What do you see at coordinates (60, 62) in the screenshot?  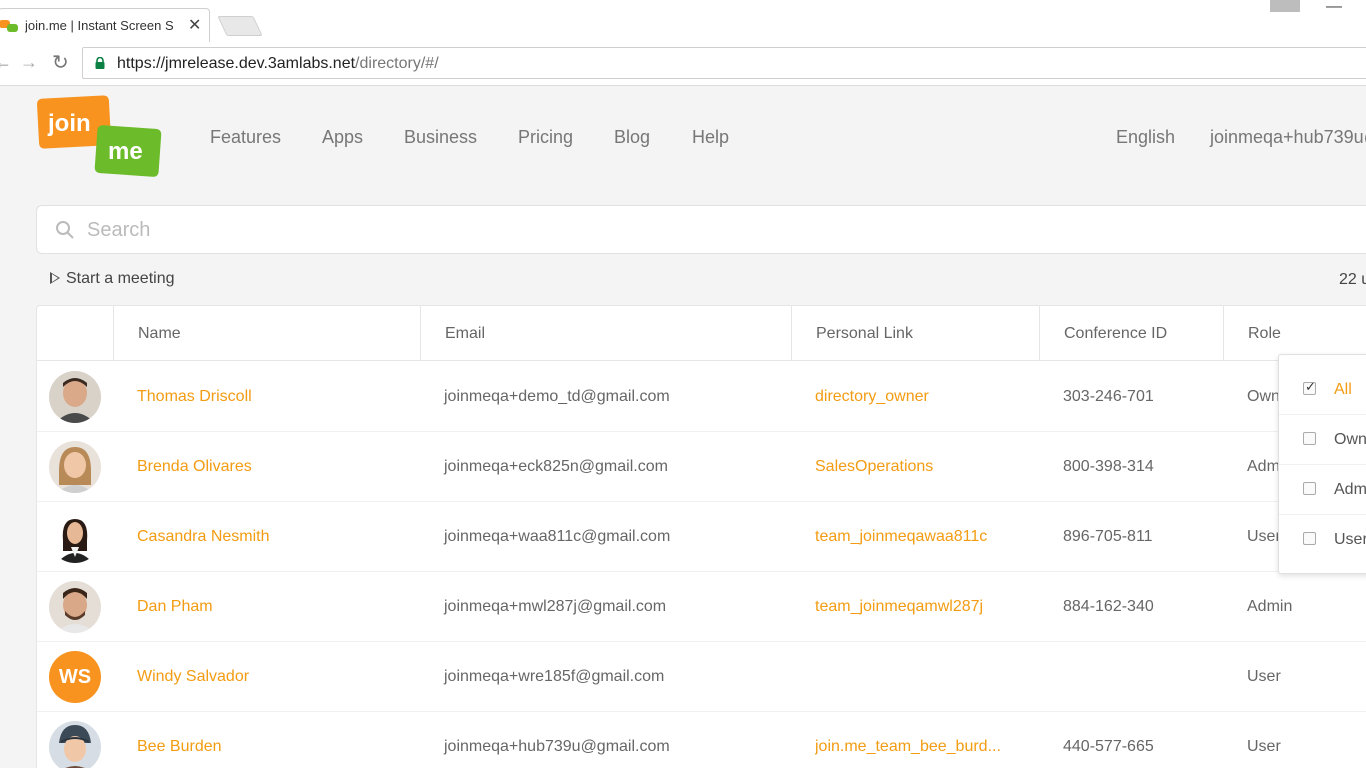 I see `reload-icon: ↻` at bounding box center [60, 62].